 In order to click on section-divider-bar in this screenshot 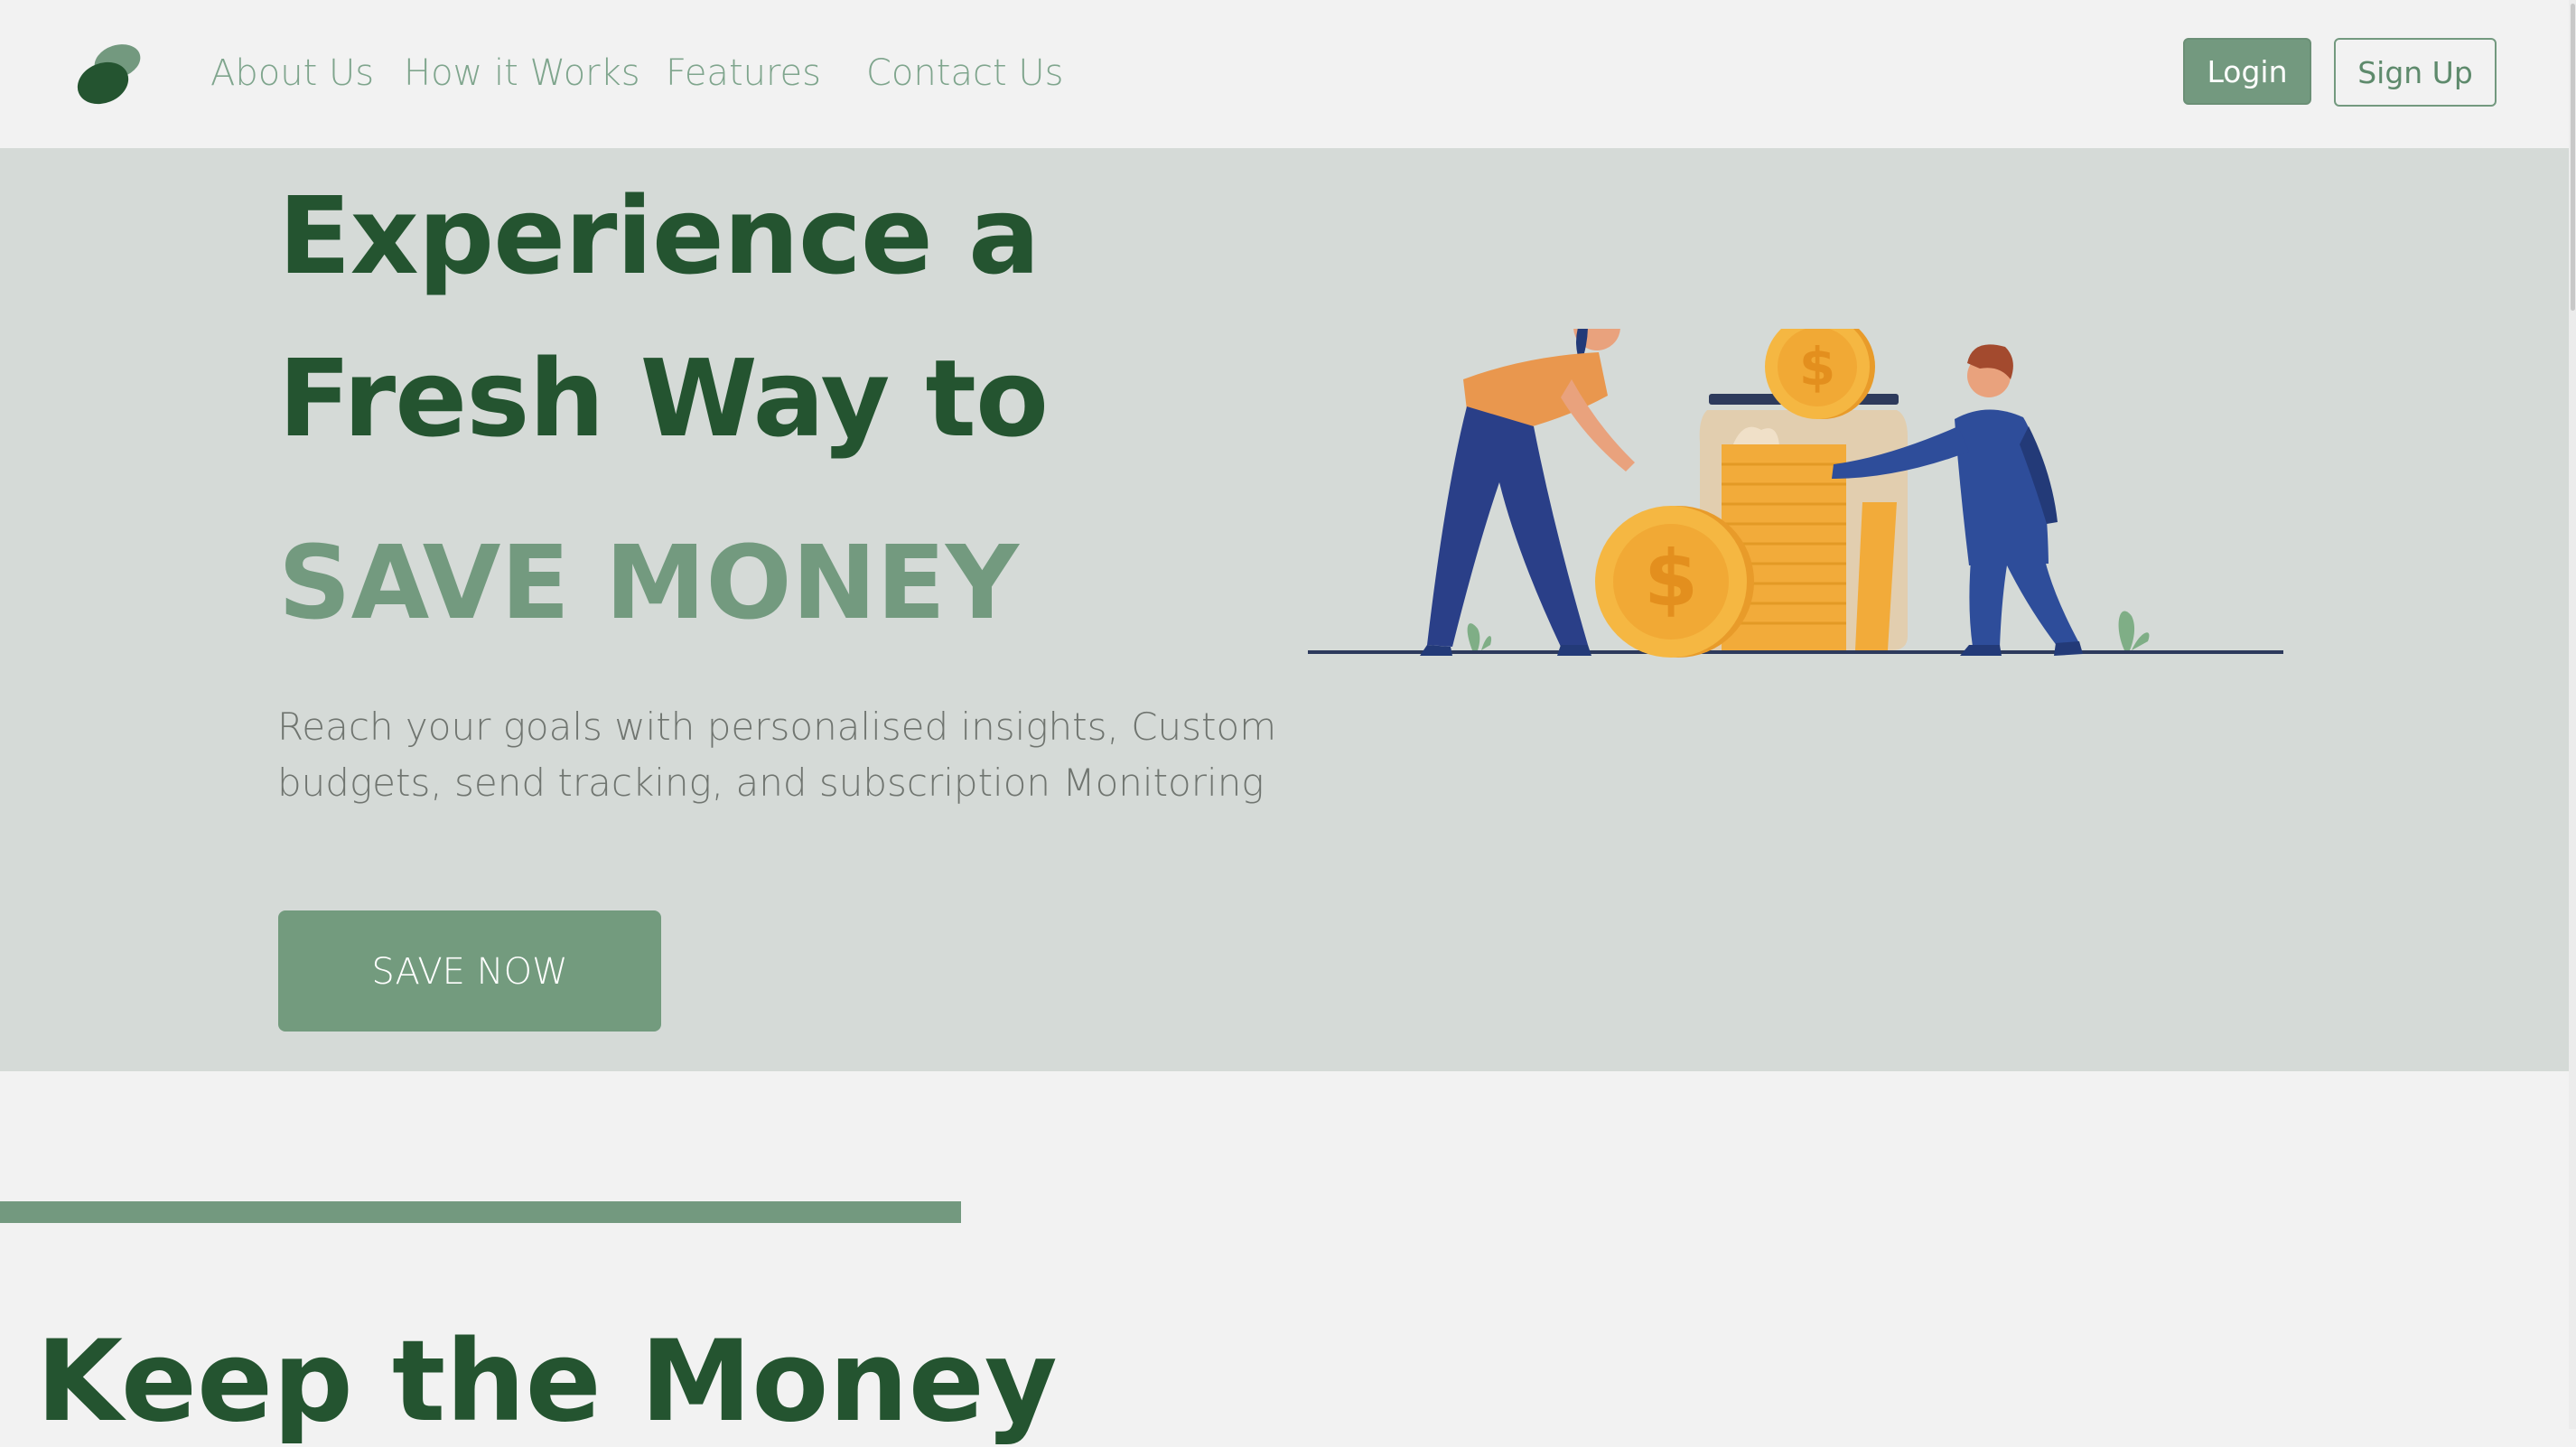, I will do `click(480, 1212)`.